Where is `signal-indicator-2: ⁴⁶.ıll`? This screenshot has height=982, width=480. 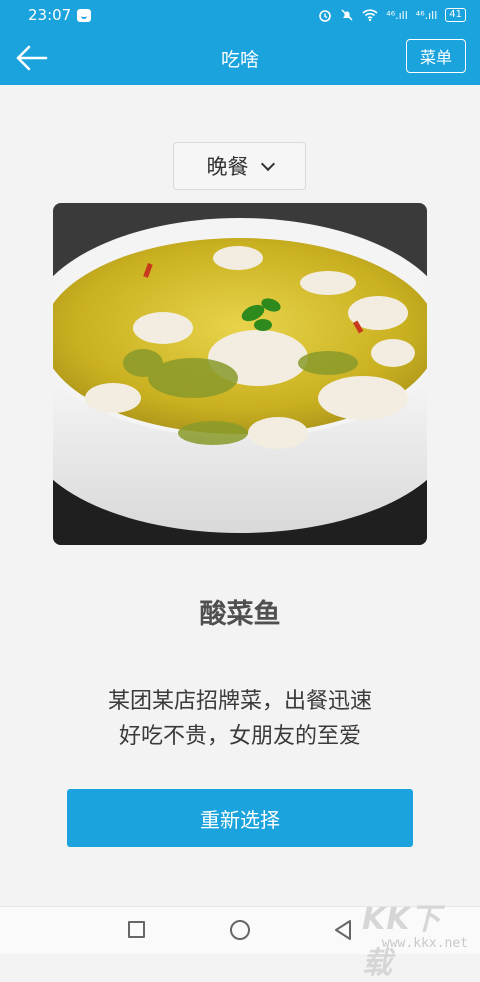 signal-indicator-2: ⁴⁶.ıll is located at coordinates (426, 15).